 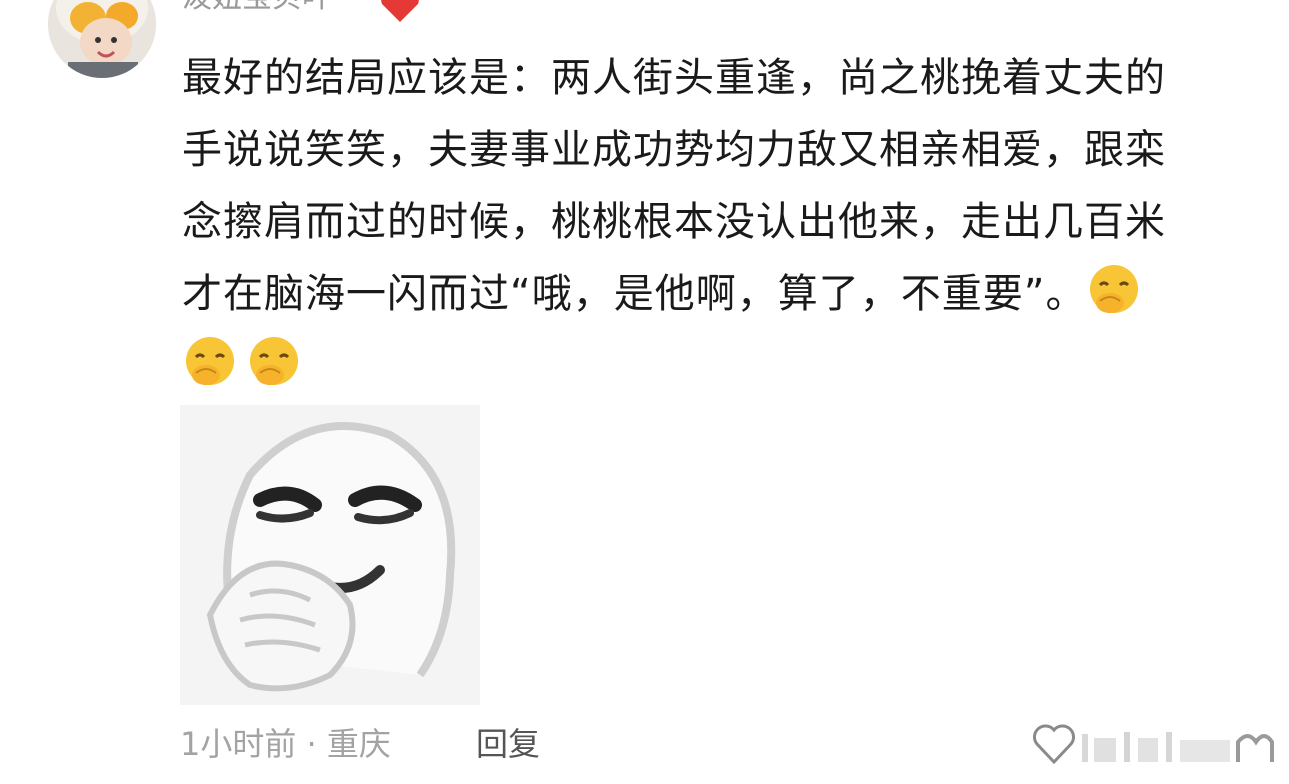 What do you see at coordinates (717, 366) in the screenshot?
I see `emoji-row` at bounding box center [717, 366].